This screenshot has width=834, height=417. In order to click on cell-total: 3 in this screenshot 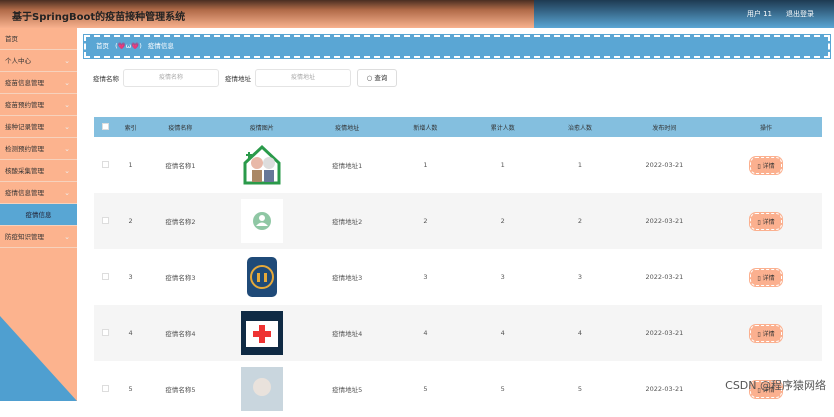, I will do `click(502, 277)`.